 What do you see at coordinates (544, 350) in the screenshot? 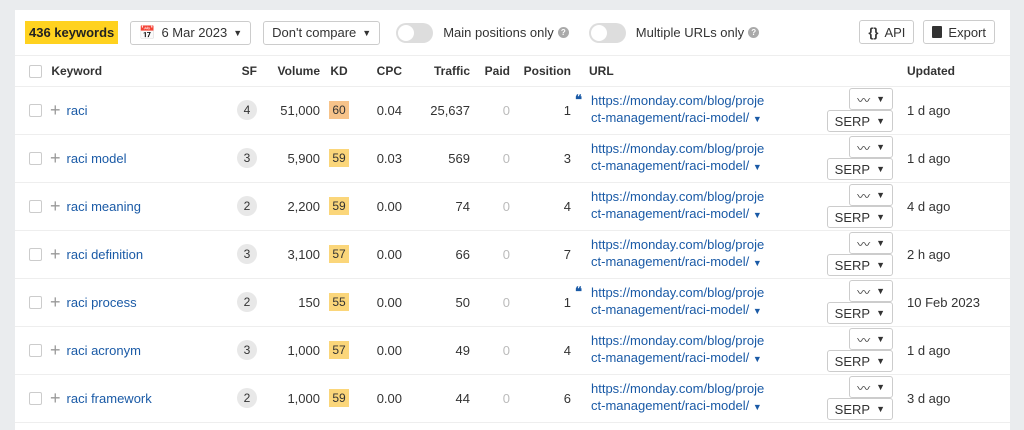
I see `position: 4` at bounding box center [544, 350].